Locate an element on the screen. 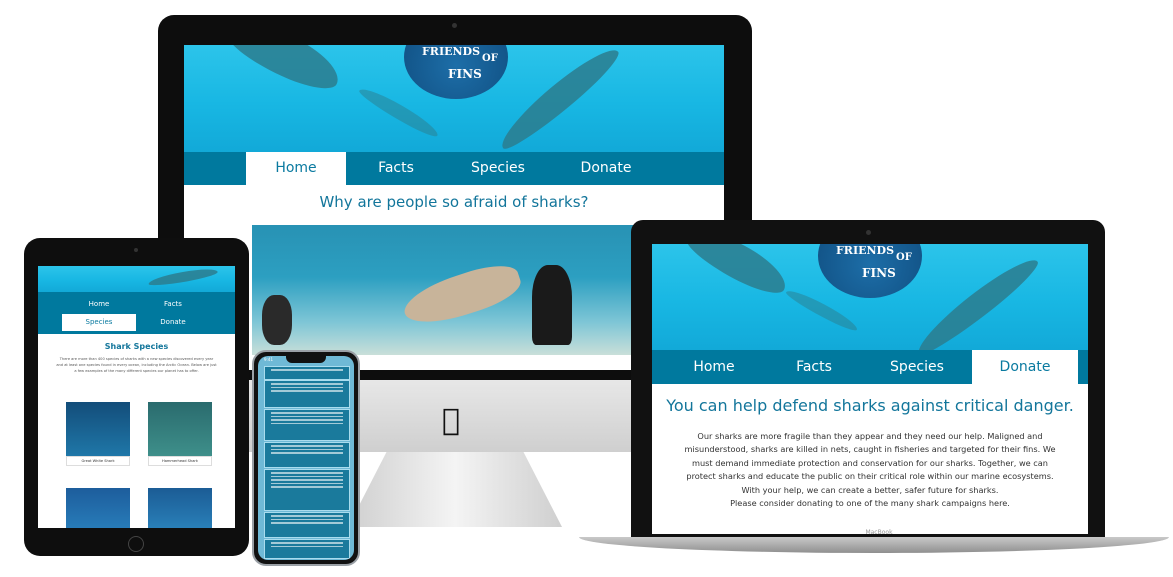 This screenshot has width=1173, height=577. ipad-home-button is located at coordinates (136, 544).